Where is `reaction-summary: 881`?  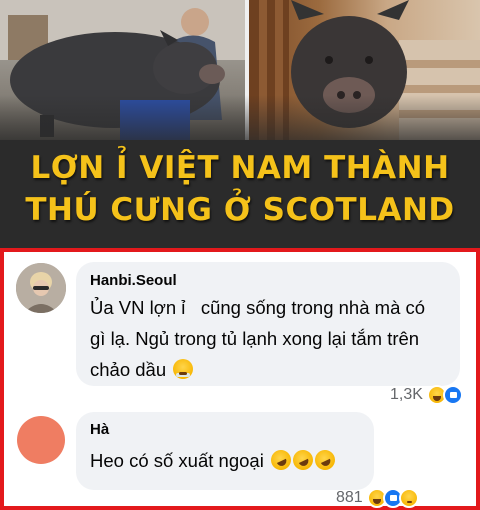 reaction-summary: 881 is located at coordinates (377, 498).